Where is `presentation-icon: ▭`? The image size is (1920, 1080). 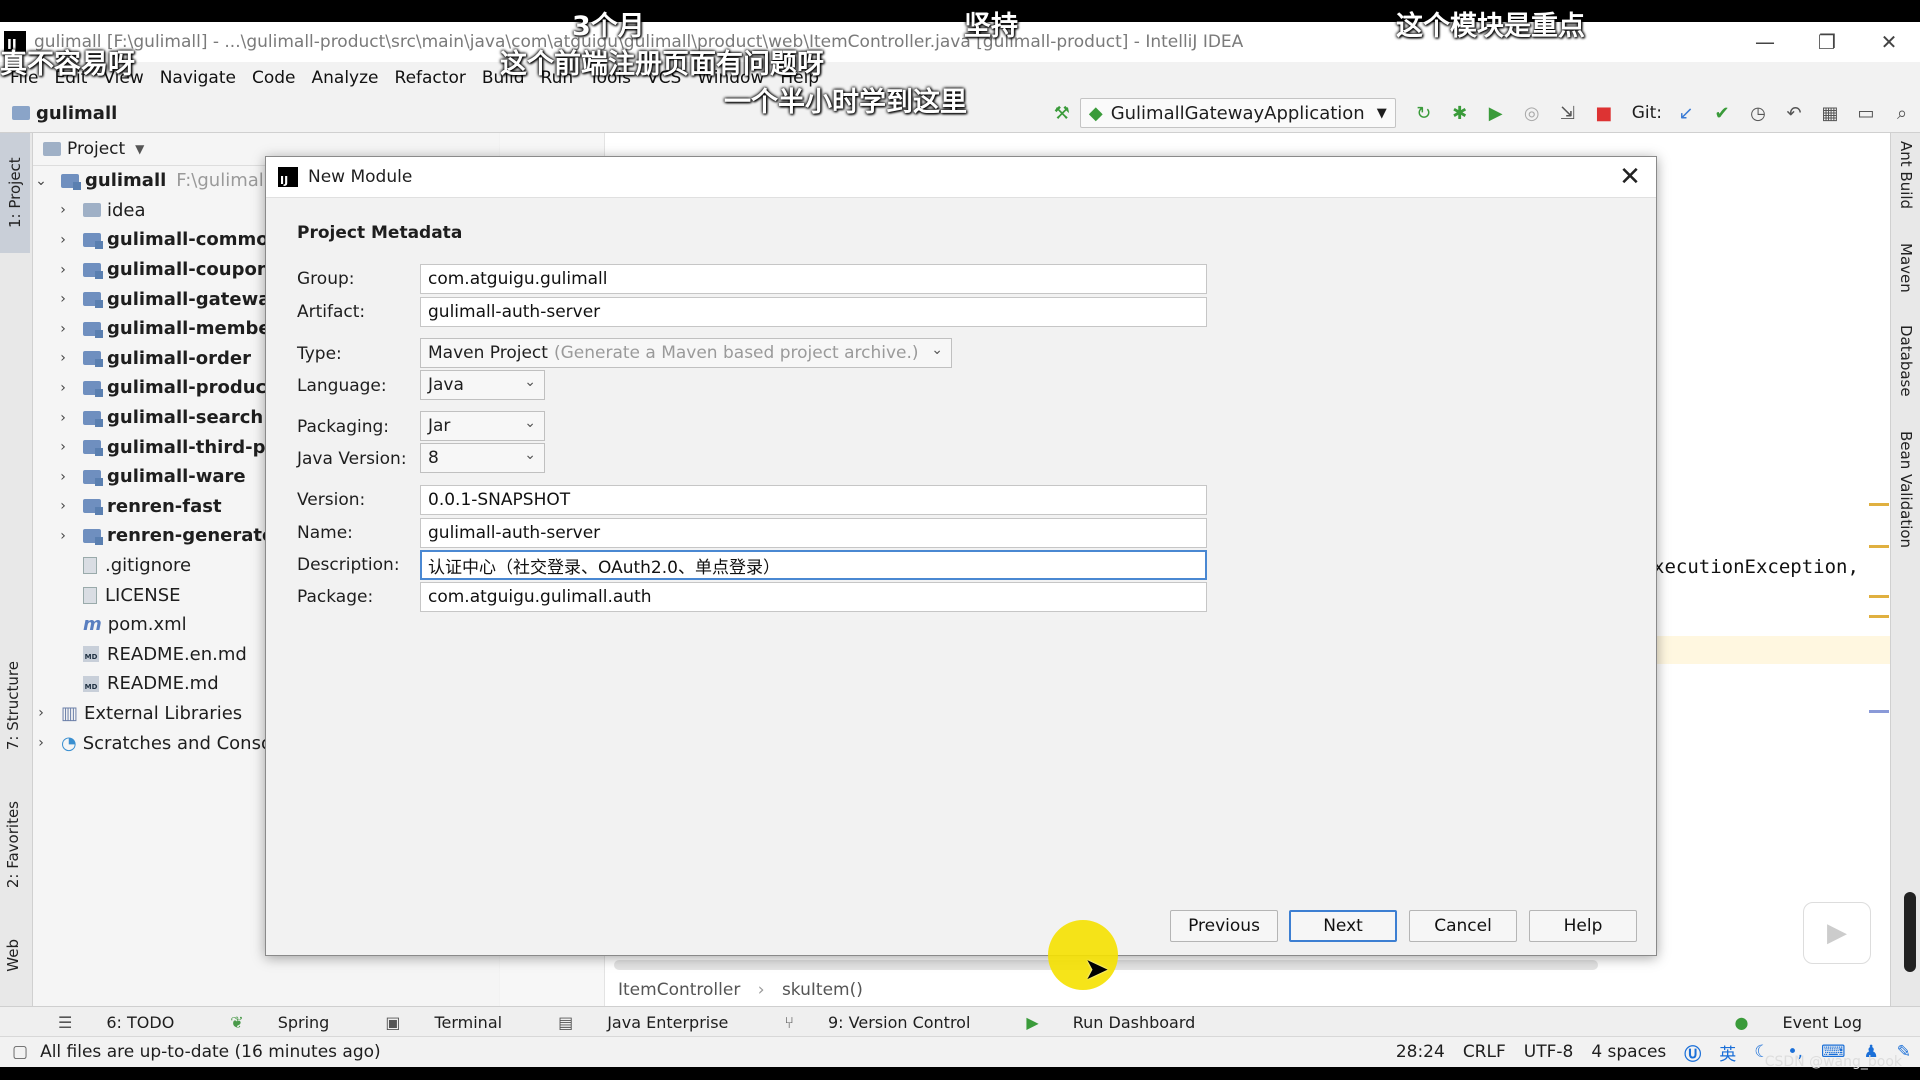 presentation-icon: ▭ is located at coordinates (1866, 113).